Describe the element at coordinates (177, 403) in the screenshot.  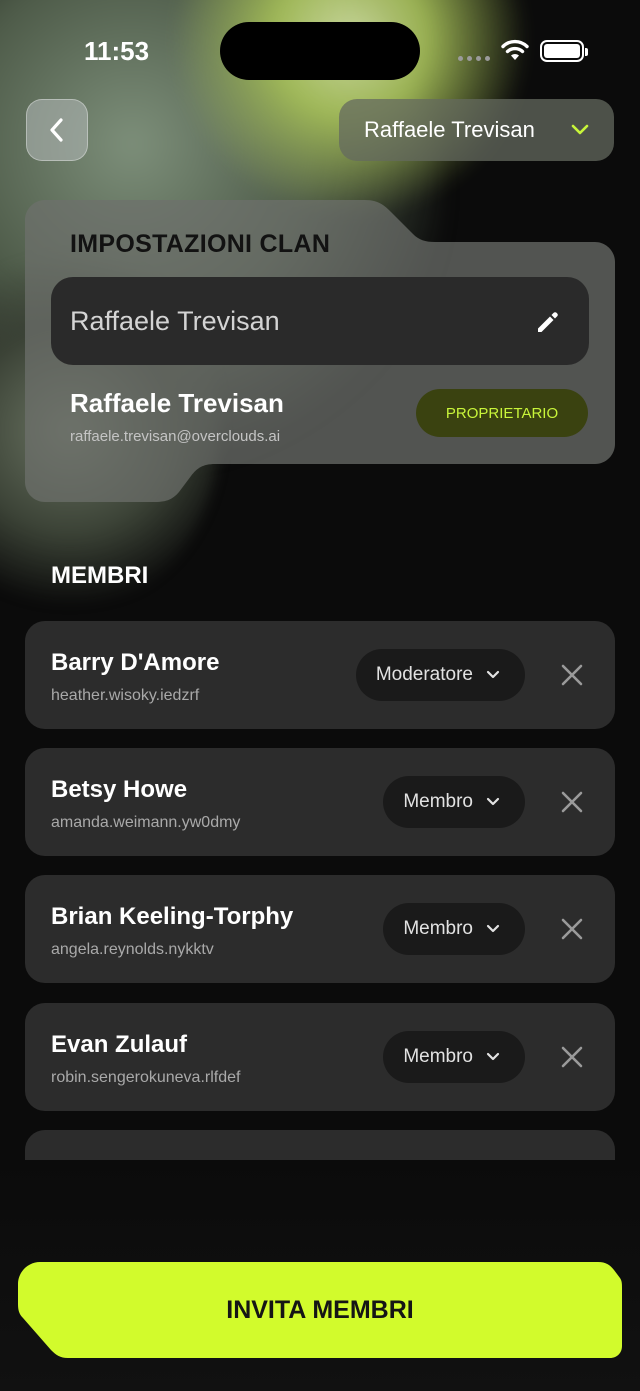
I see `owner-name: Raffaele Trevisan` at that location.